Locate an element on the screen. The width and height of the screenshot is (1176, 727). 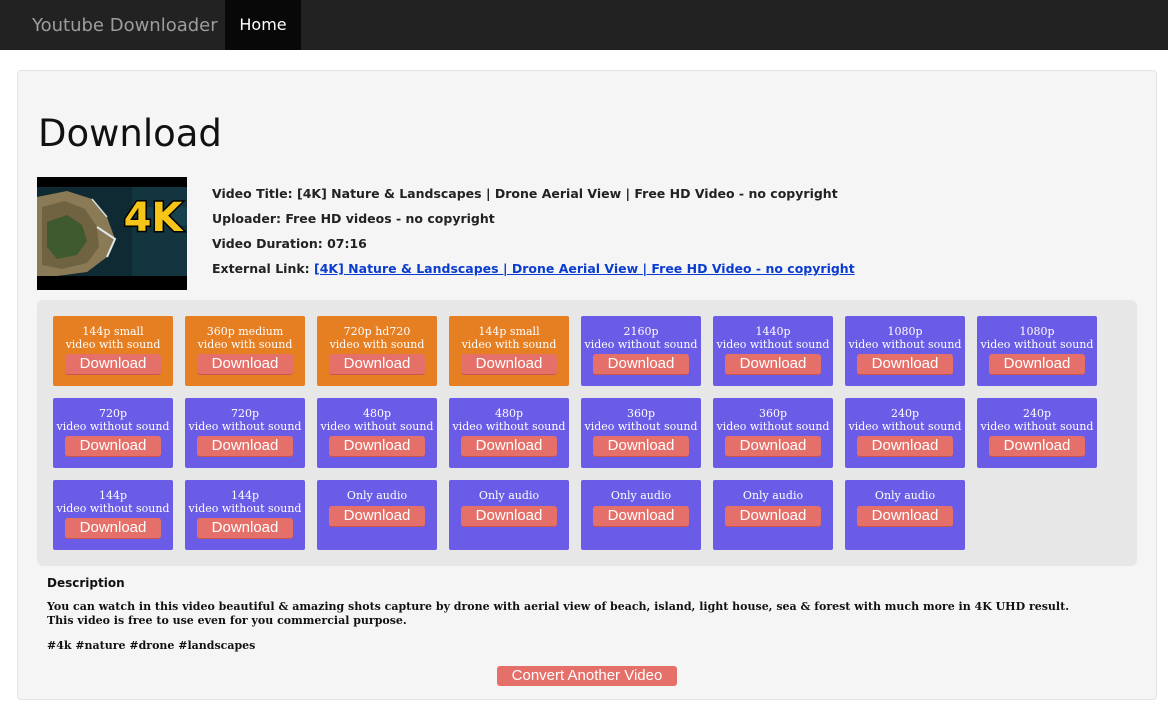
duration-value: 07:16 is located at coordinates (347, 243).